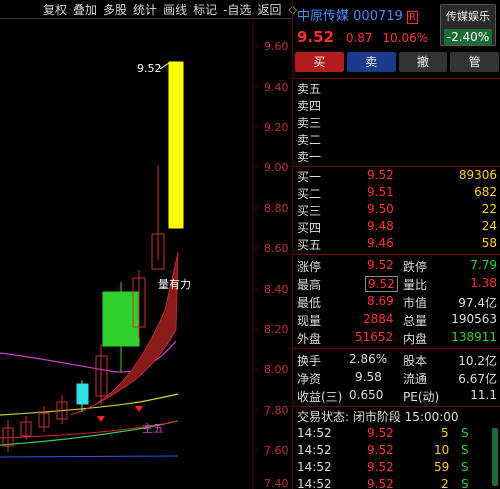 The image size is (500, 489). Describe the element at coordinates (309, 285) in the screenshot. I see `stat-label: 最高` at that location.